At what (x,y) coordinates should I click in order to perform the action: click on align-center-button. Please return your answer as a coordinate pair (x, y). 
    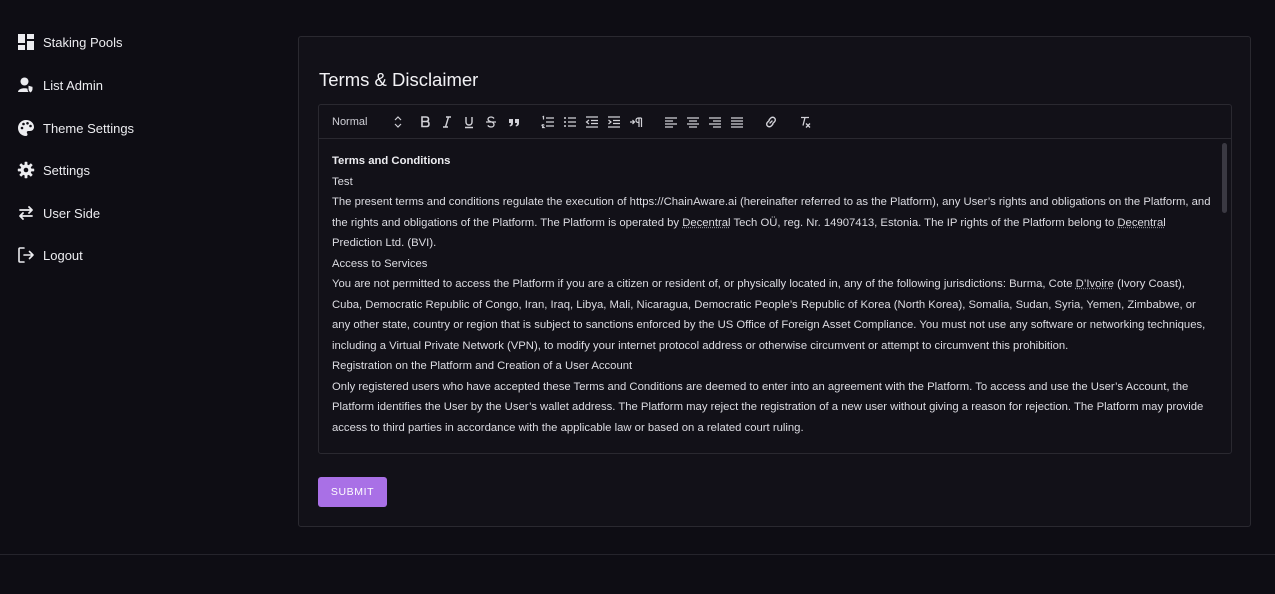
    Looking at the image, I should click on (693, 122).